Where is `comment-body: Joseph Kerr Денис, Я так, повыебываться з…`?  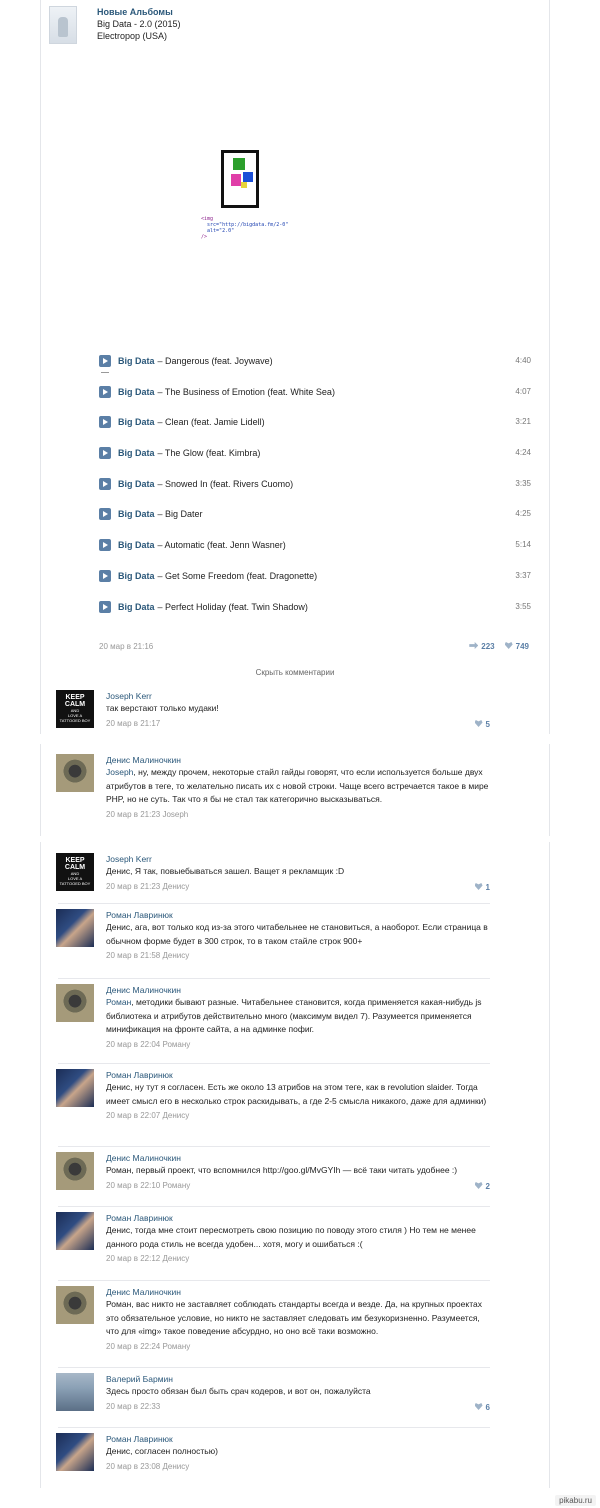 comment-body: Joseph Kerr Денис, Я так, повыебываться з… is located at coordinates (299, 873).